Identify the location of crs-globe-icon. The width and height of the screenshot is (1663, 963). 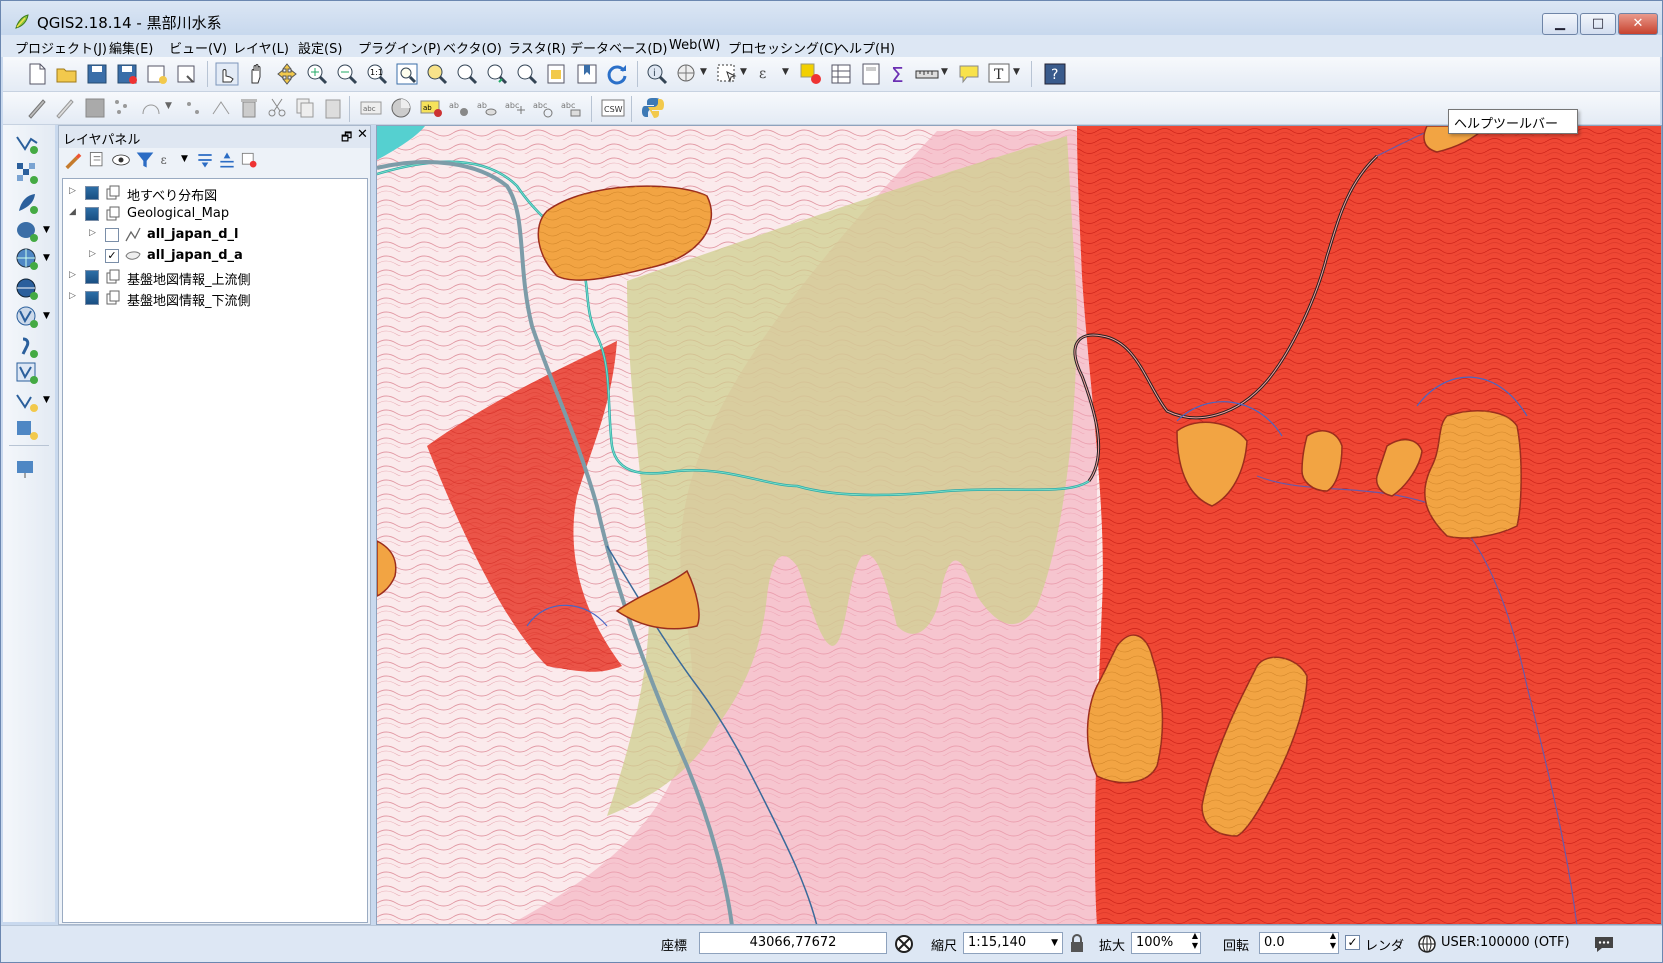
(1427, 944).